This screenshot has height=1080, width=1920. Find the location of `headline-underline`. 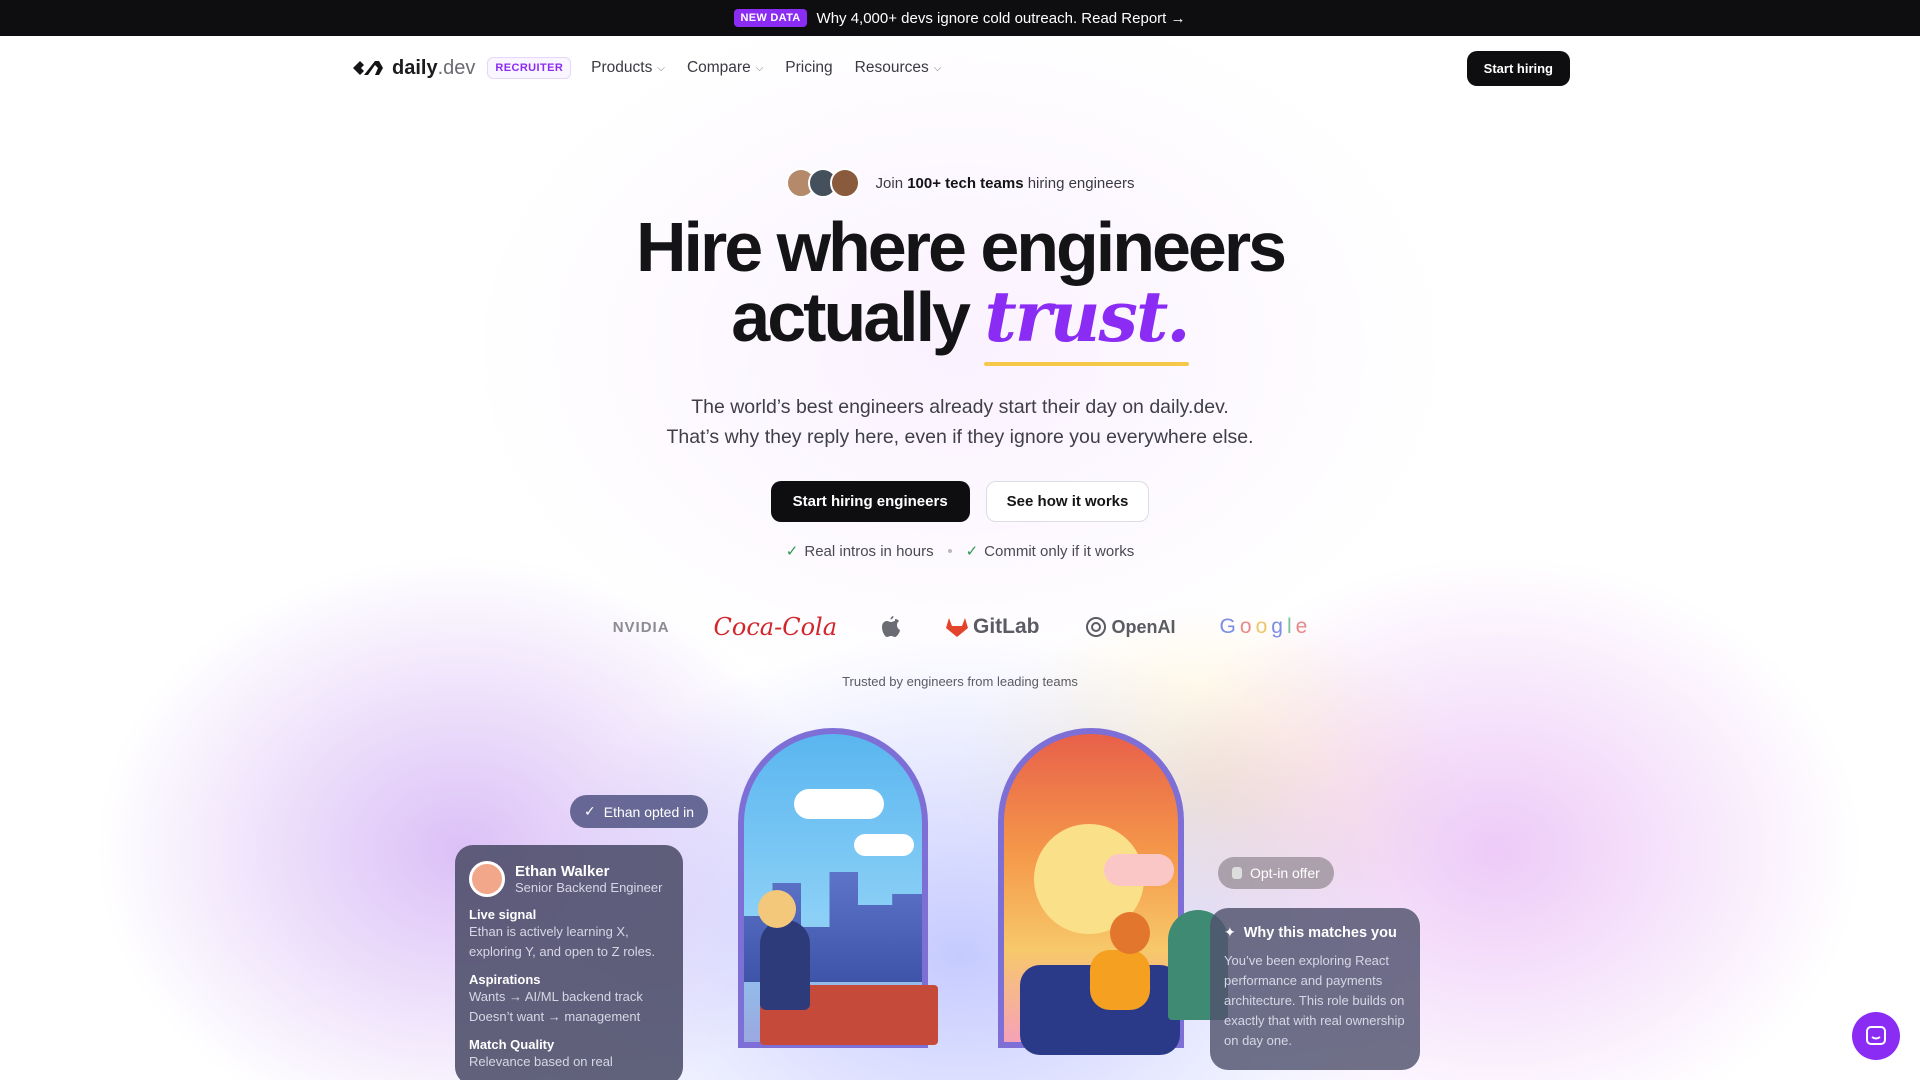

headline-underline is located at coordinates (1086, 364).